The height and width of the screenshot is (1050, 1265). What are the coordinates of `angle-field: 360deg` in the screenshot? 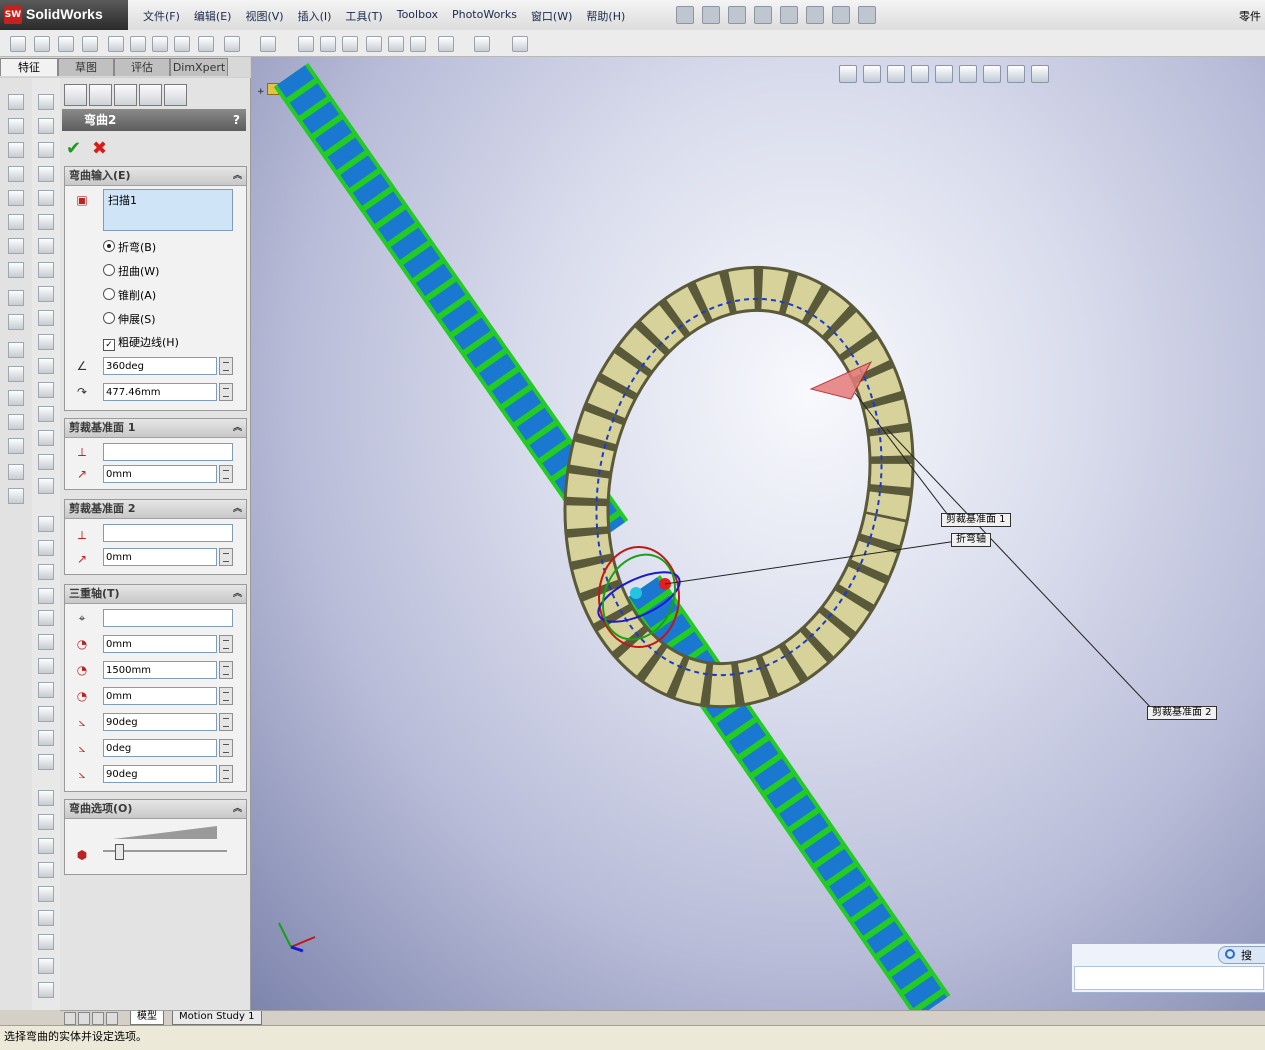 It's located at (160, 366).